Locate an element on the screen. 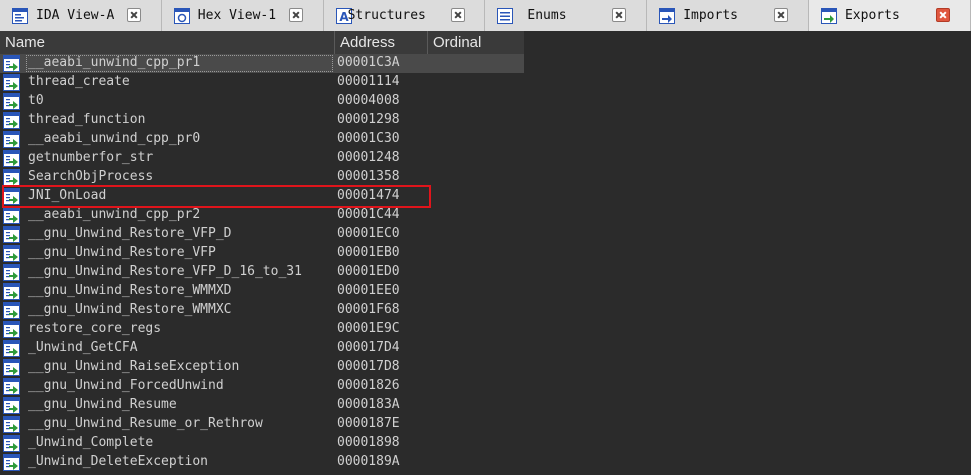 Image resolution: width=971 pixels, height=475 pixels. table-row: __aeabi_unwind_cpp_pr0 00001C30 is located at coordinates (485, 139).